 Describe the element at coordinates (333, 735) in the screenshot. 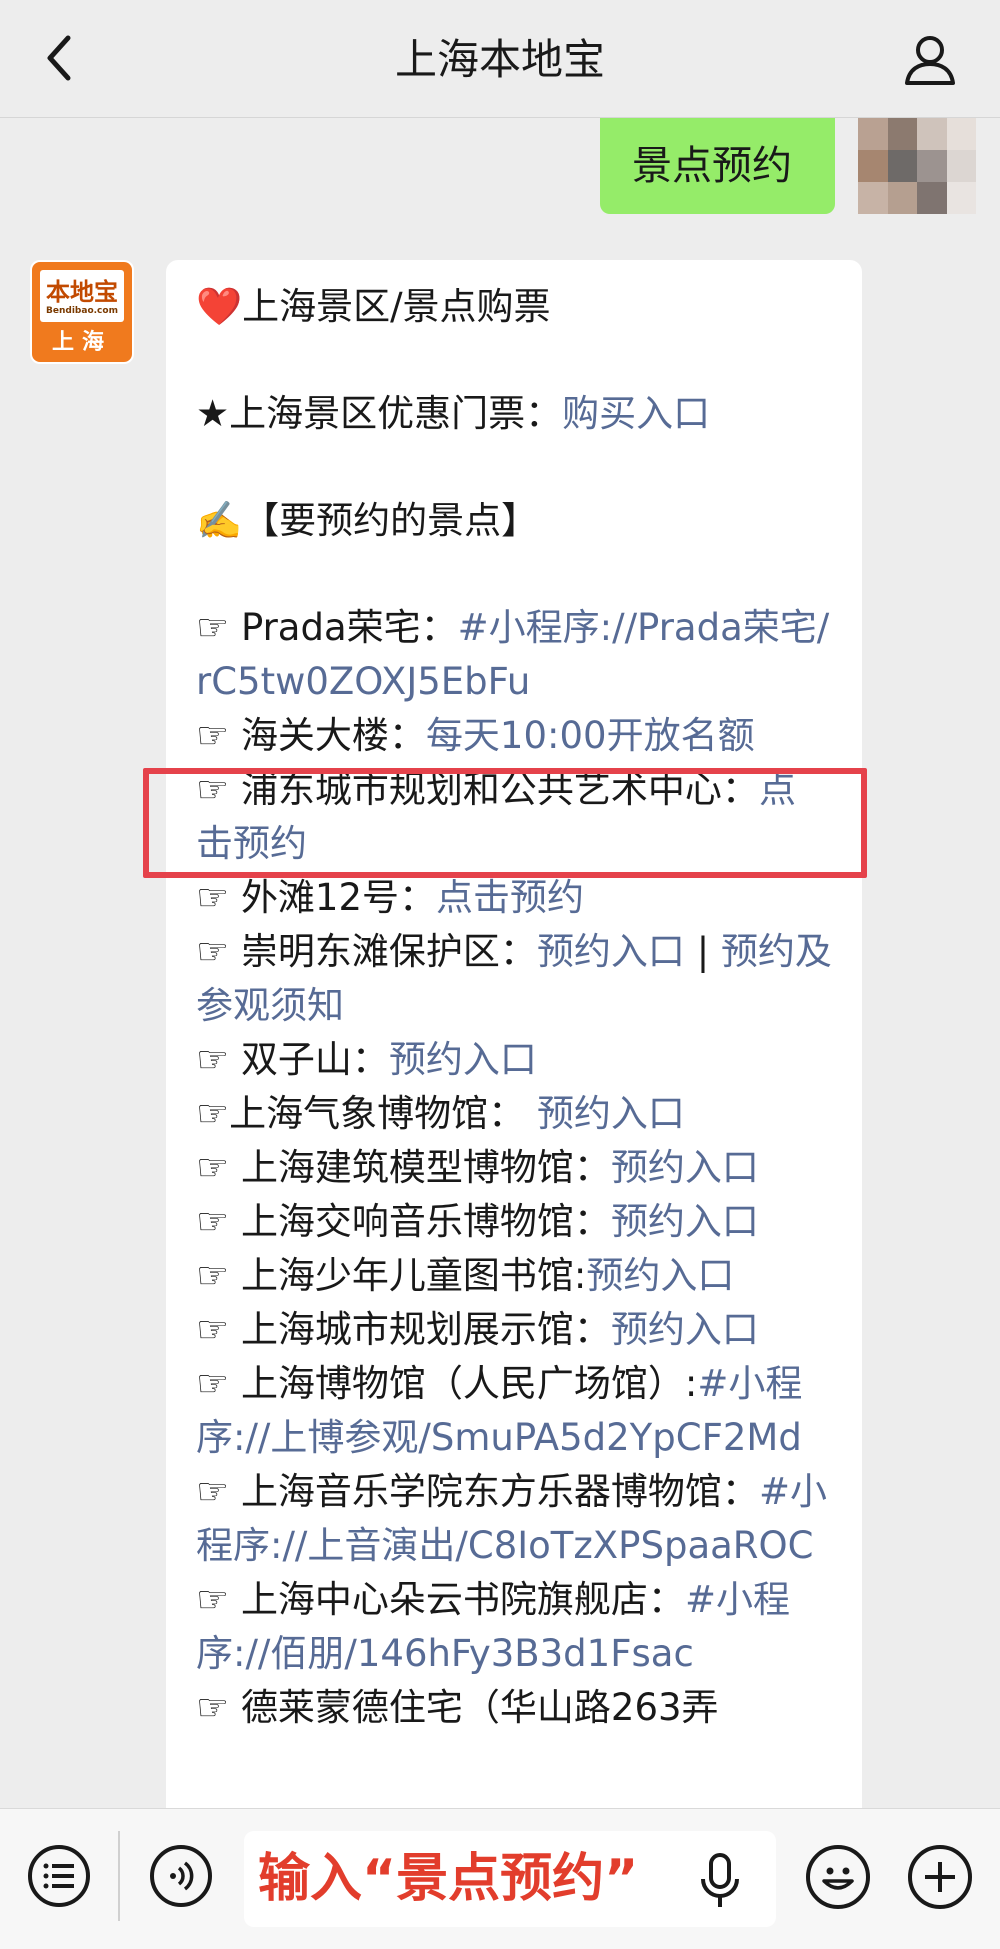

I see `attraction-name: 海关大楼：` at that location.